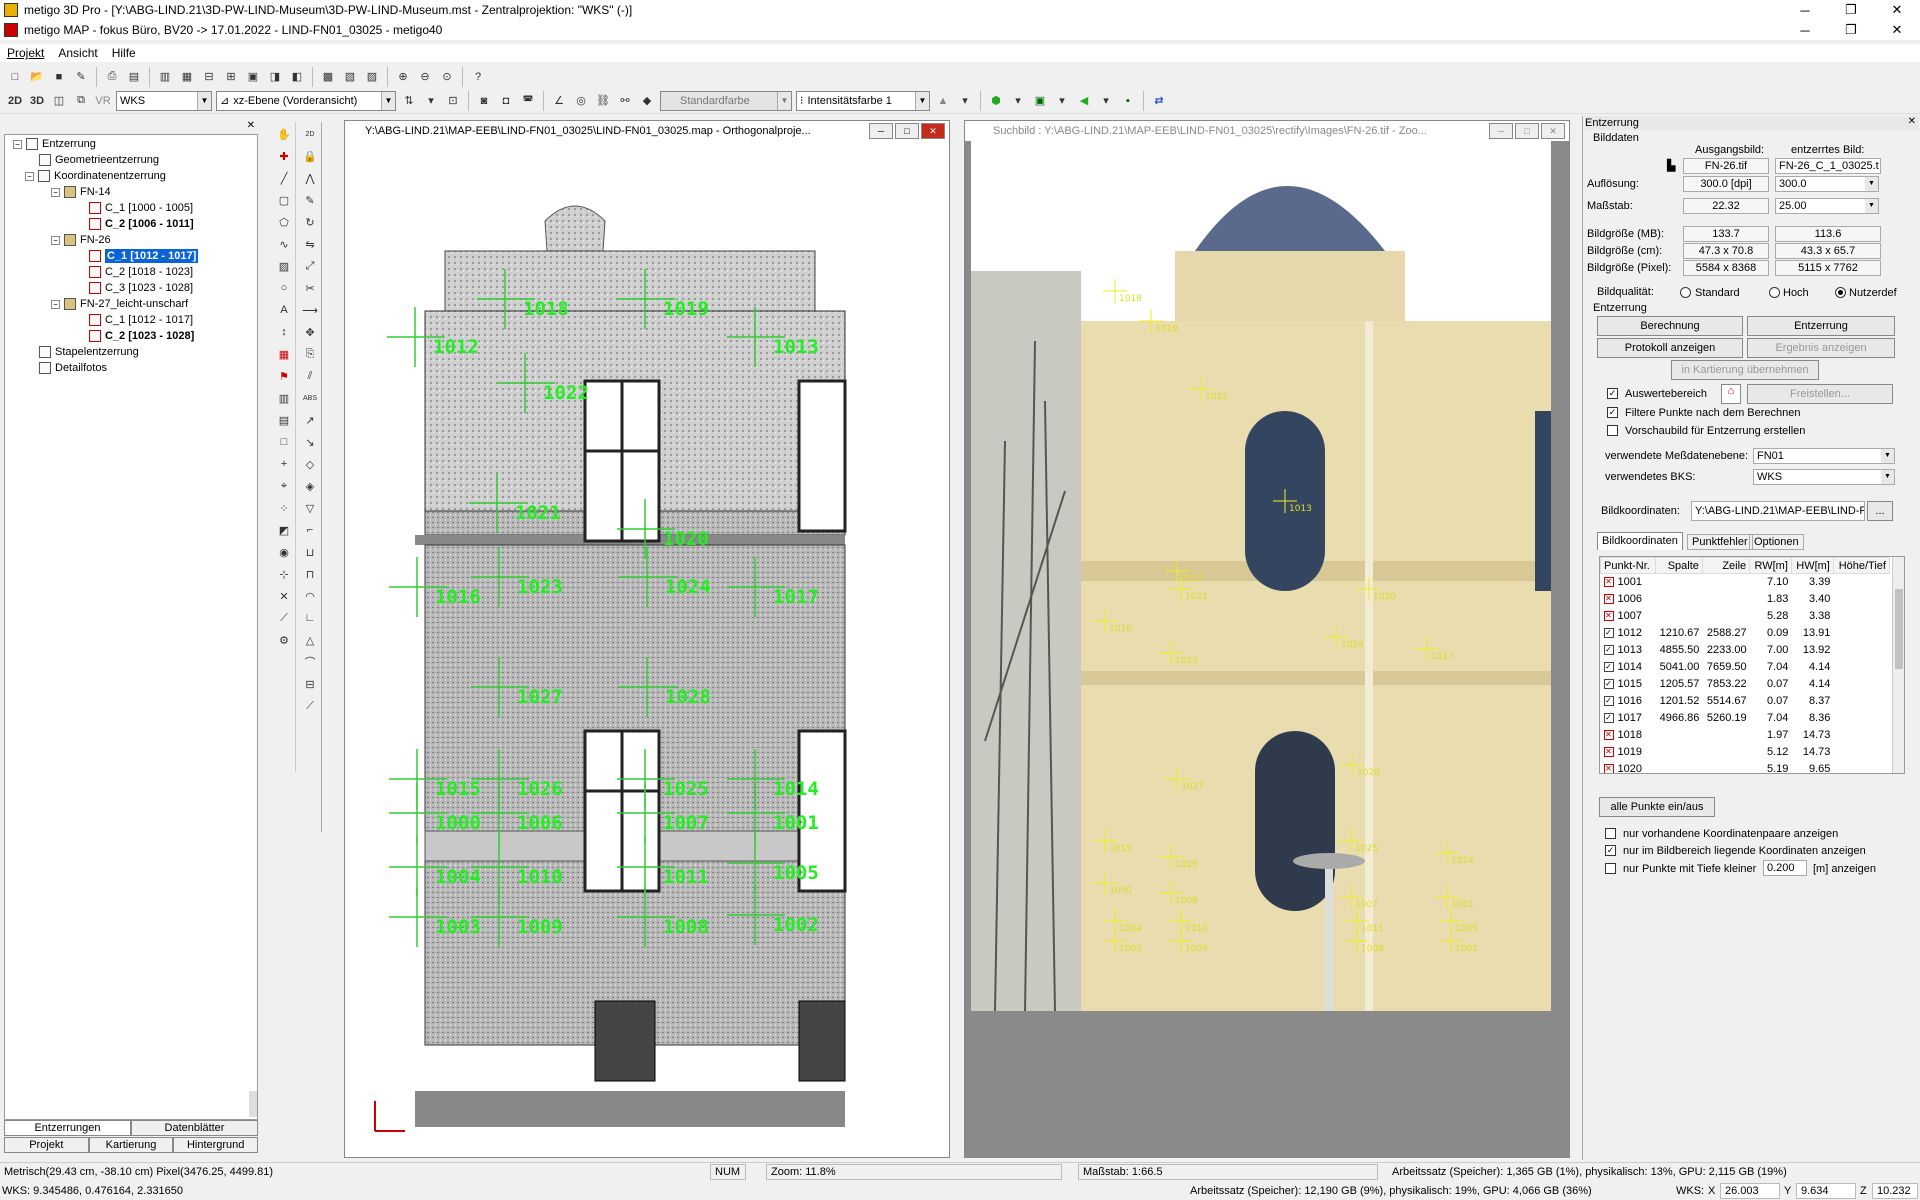  I want to click on ortho-close-icon: ✕, so click(933, 131).